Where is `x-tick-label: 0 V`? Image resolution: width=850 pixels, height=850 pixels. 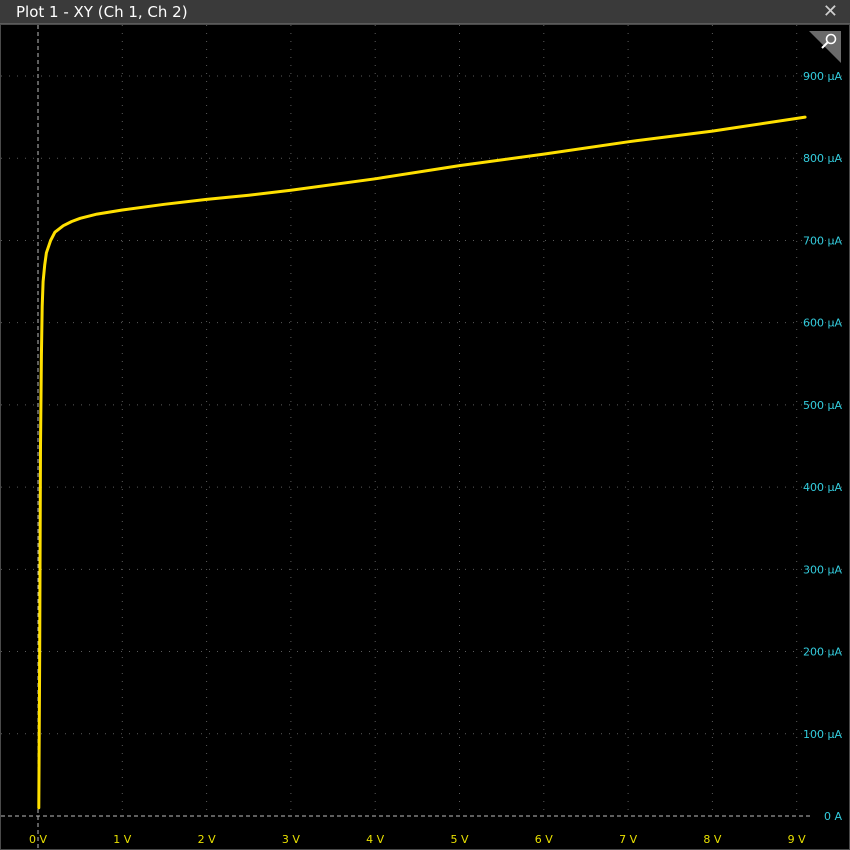 x-tick-label: 0 V is located at coordinates (38, 839).